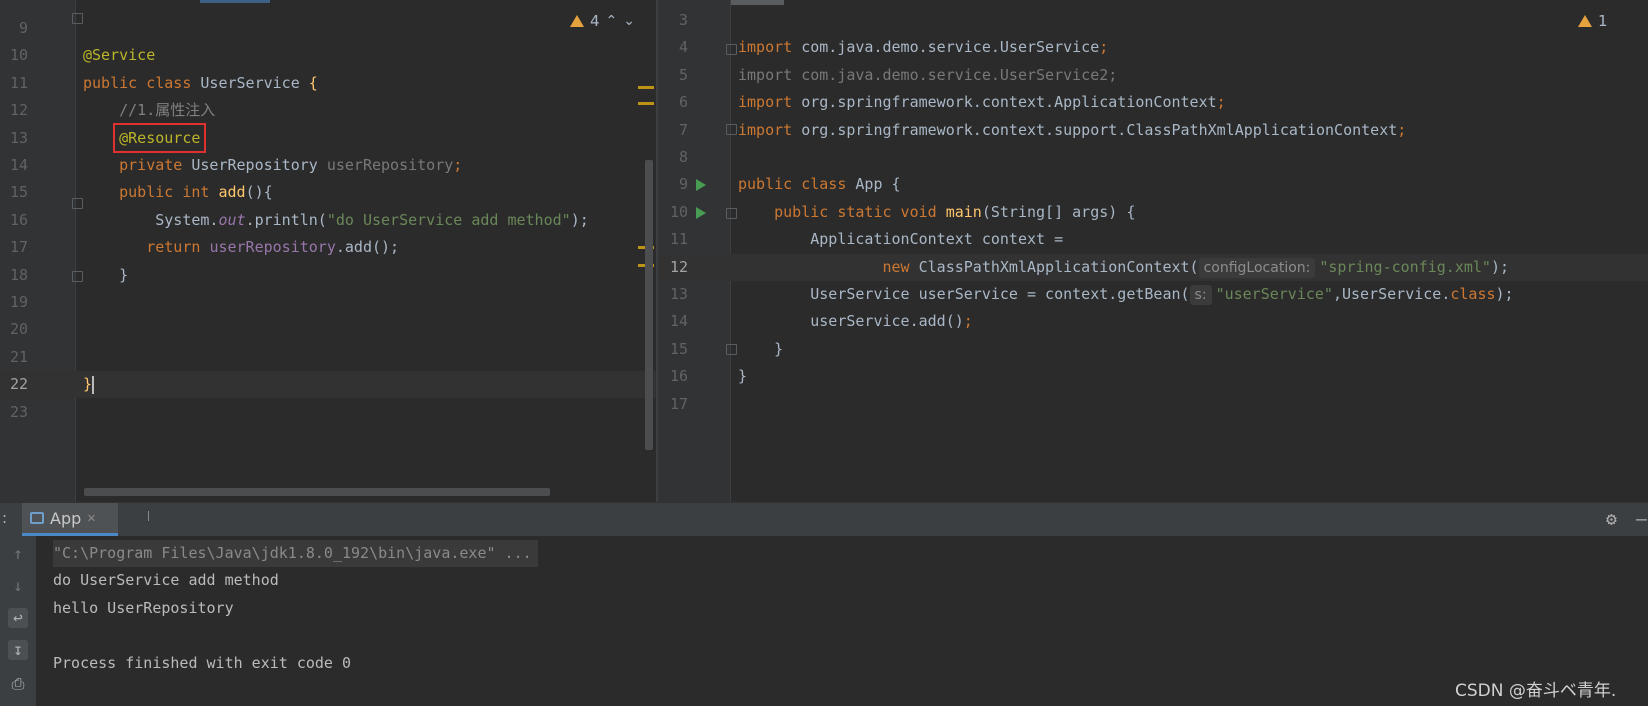 This screenshot has height=706, width=1648. I want to click on code-line: 12 //1.属性注入, so click(328, 110).